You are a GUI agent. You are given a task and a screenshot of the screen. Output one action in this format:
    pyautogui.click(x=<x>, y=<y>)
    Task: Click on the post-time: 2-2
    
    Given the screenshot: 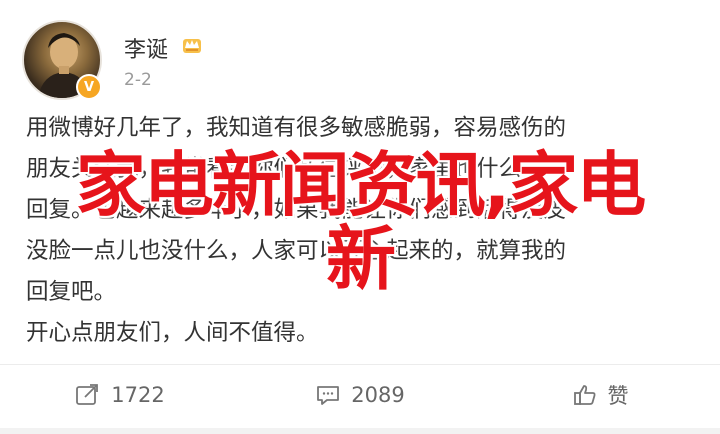 What is the action you would take?
    pyautogui.click(x=138, y=80)
    